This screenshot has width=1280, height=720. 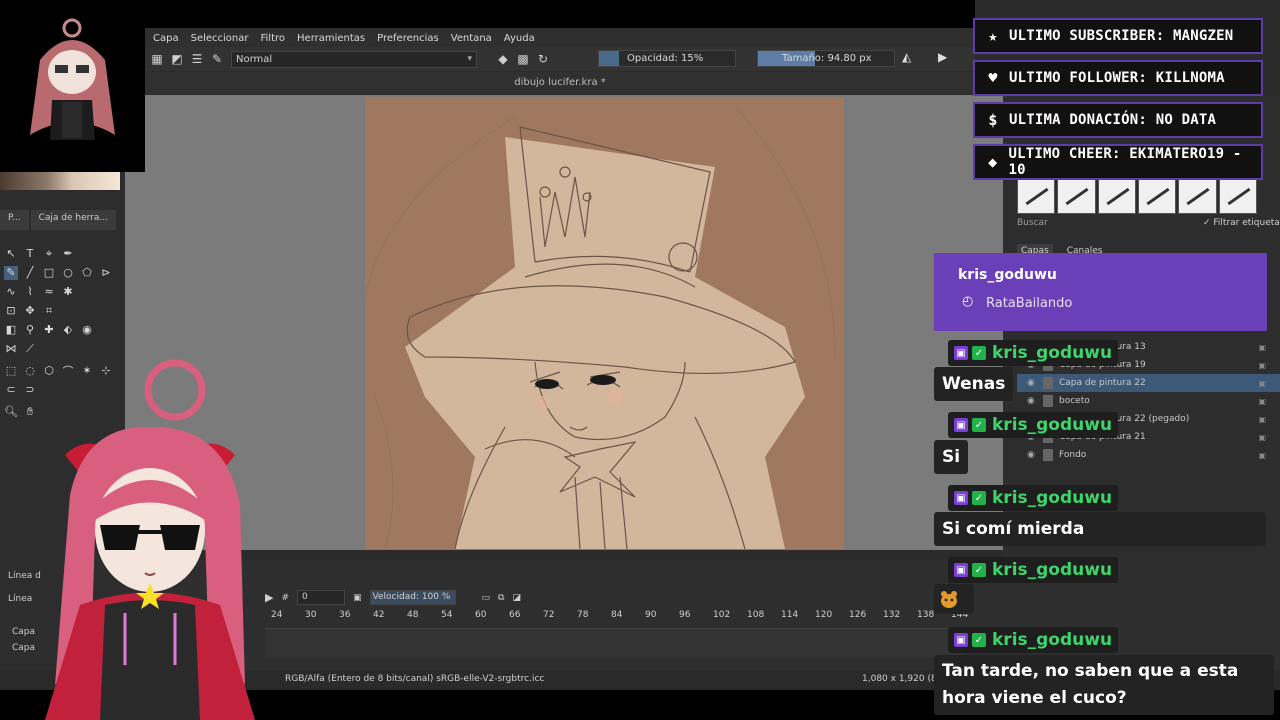 I want to click on layer-name: Capa de pintura 22, so click(x=1102, y=383).